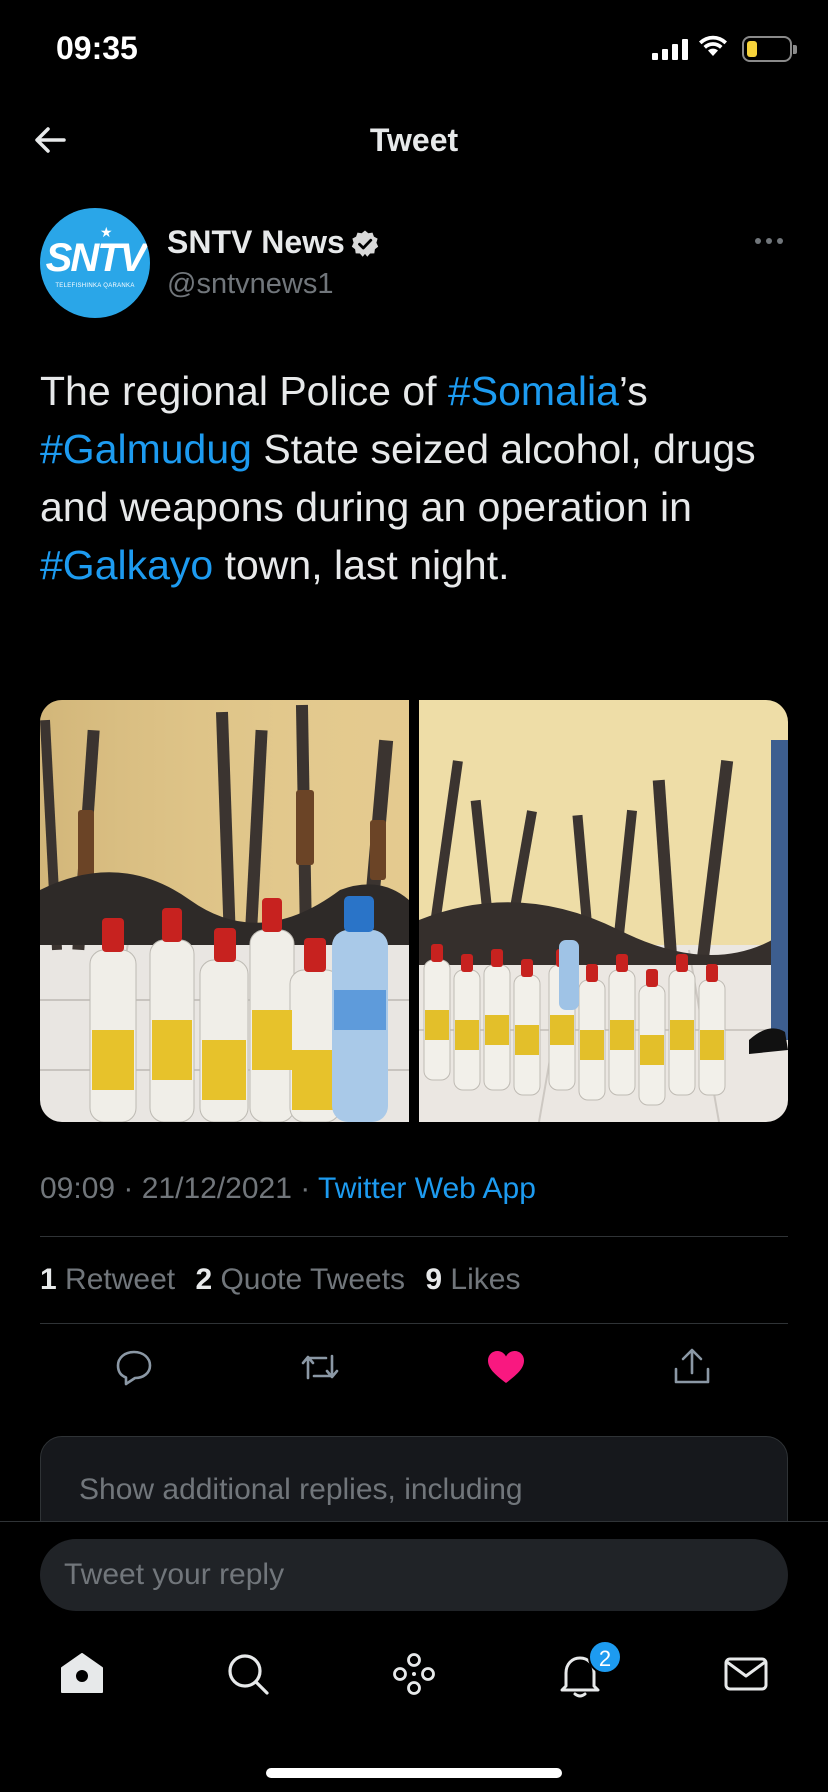 The height and width of the screenshot is (1792, 828). What do you see at coordinates (250, 284) in the screenshot?
I see `author-handle: @sntvnews1` at bounding box center [250, 284].